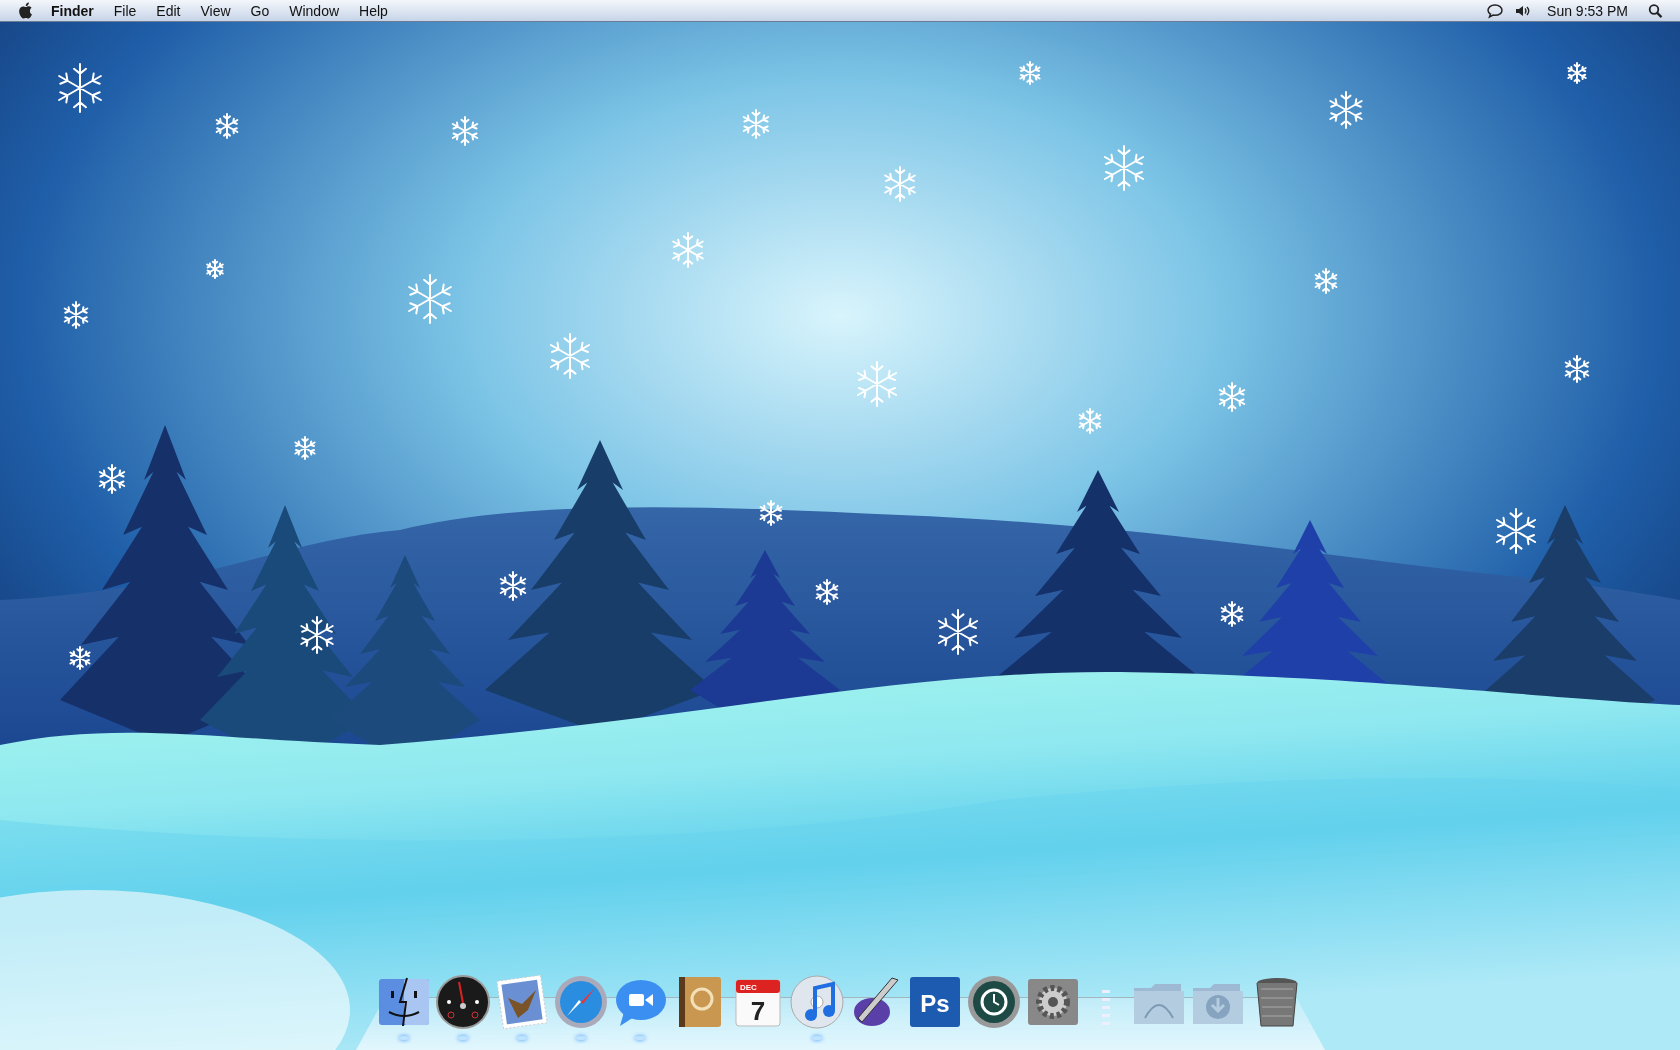  What do you see at coordinates (260, 11) in the screenshot?
I see `menu-title: Go` at bounding box center [260, 11].